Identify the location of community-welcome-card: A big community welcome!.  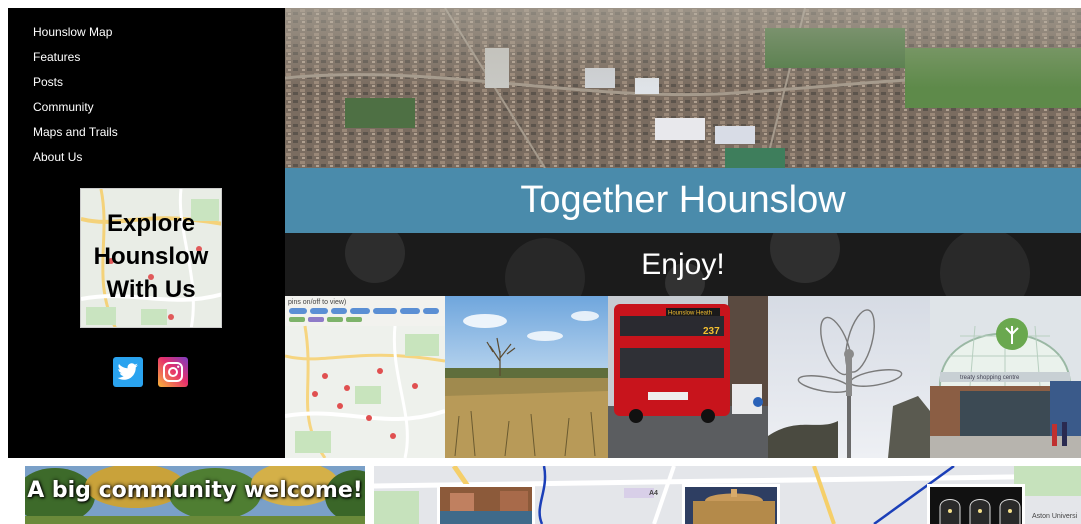
(195, 495).